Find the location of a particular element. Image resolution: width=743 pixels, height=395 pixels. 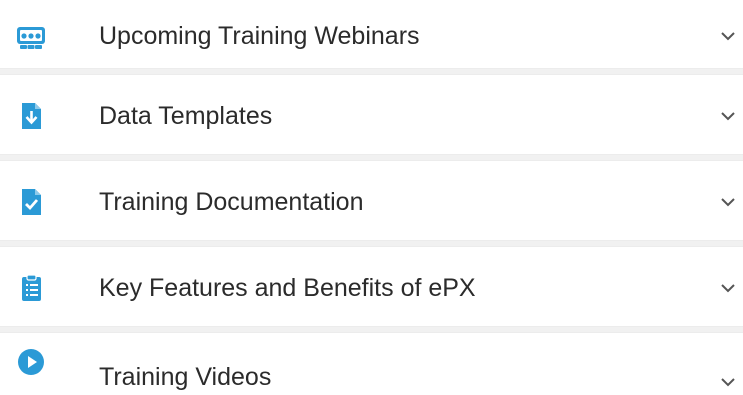

clipboard-list-icon is located at coordinates (31, 288).